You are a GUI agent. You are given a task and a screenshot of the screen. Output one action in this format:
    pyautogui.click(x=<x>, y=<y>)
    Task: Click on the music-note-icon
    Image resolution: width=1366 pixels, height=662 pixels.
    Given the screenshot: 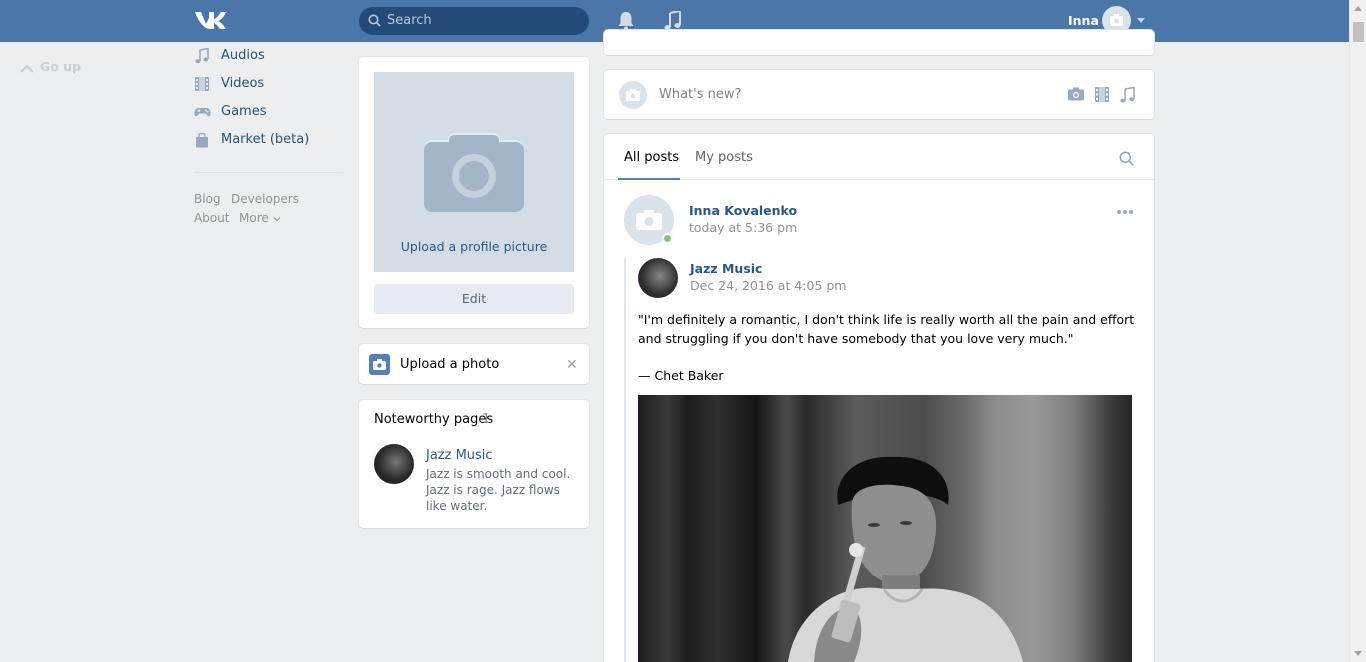 What is the action you would take?
    pyautogui.click(x=202, y=56)
    